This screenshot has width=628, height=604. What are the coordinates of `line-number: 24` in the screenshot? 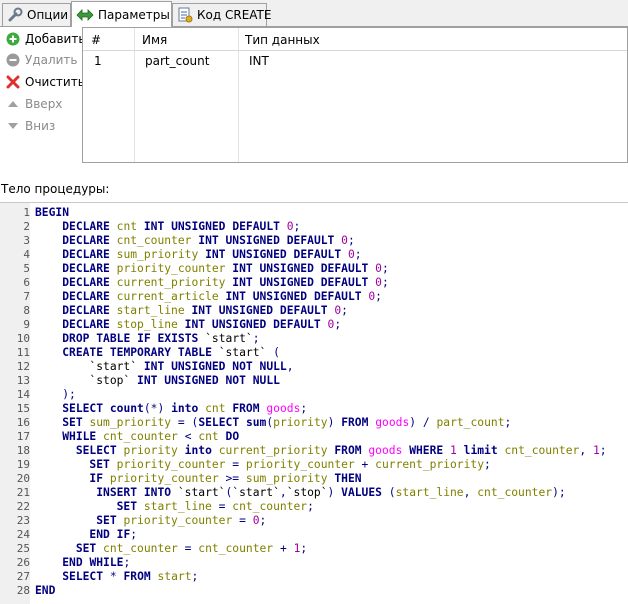 It's located at (23, 534).